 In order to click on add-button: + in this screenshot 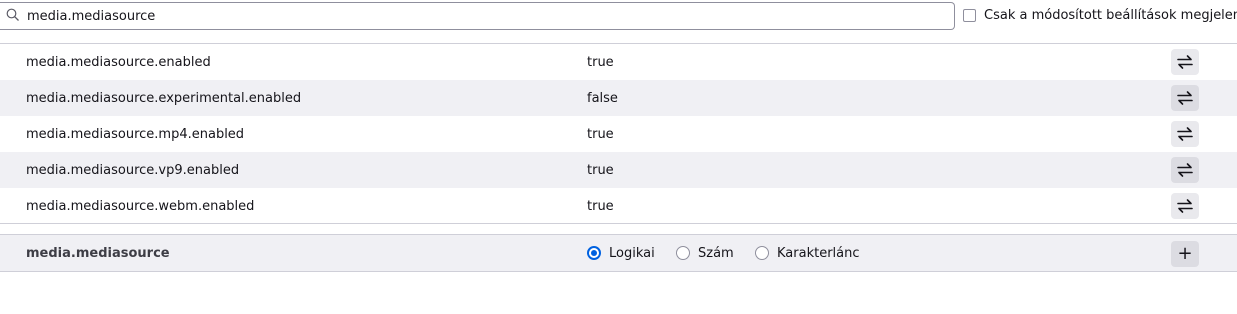, I will do `click(1185, 254)`.